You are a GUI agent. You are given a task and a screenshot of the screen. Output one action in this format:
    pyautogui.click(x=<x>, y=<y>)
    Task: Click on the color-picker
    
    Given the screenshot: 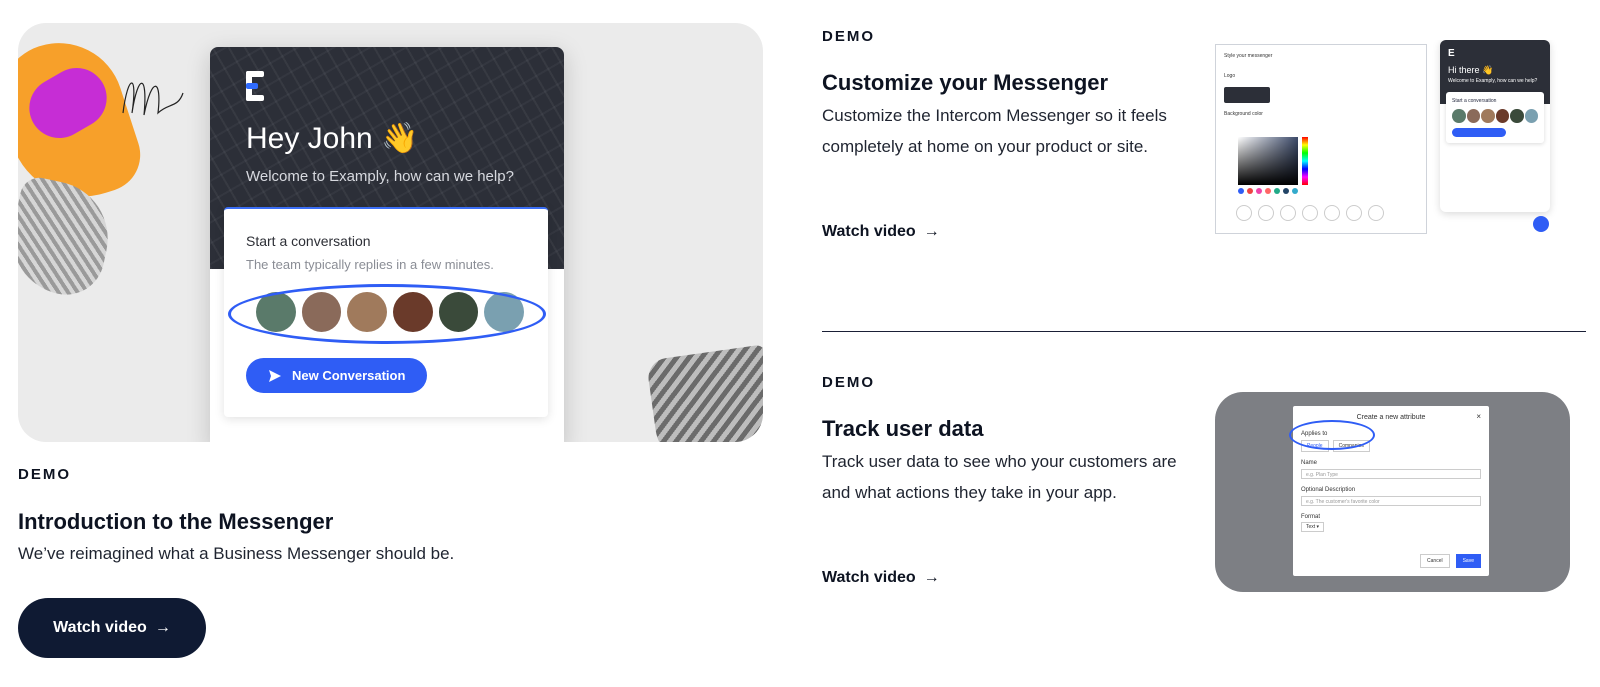 What is the action you would take?
    pyautogui.click(x=1268, y=161)
    